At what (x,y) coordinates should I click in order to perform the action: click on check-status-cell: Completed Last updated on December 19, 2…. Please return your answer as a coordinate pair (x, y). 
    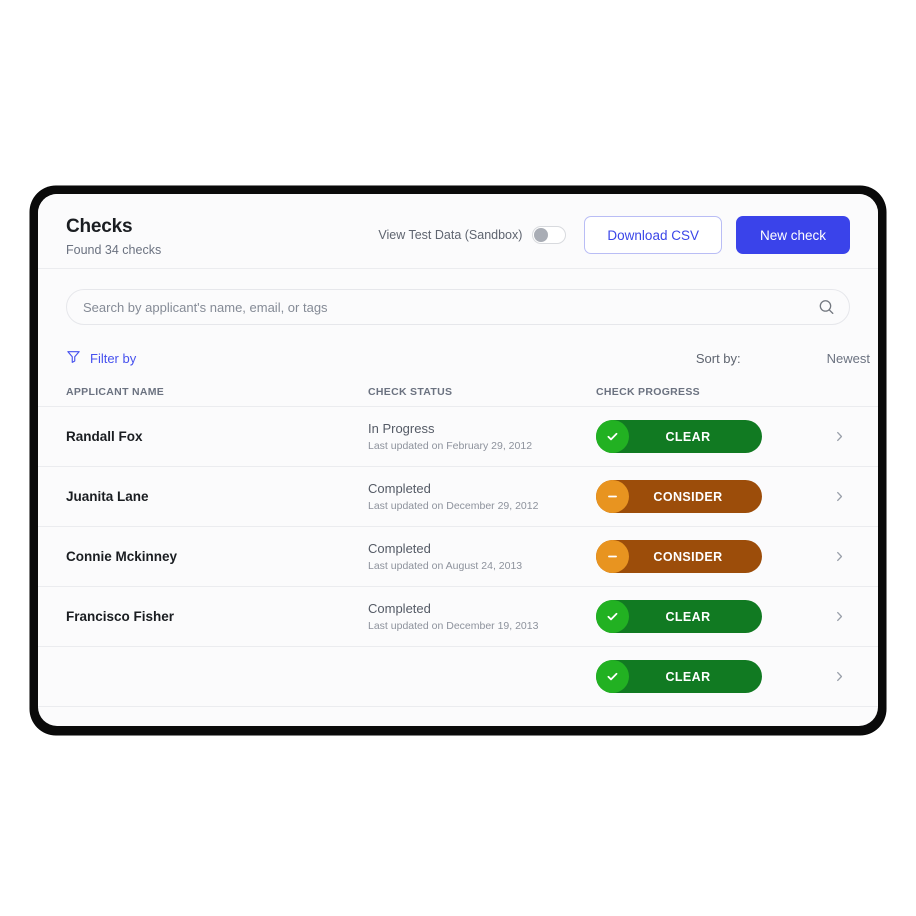
    Looking at the image, I should click on (482, 617).